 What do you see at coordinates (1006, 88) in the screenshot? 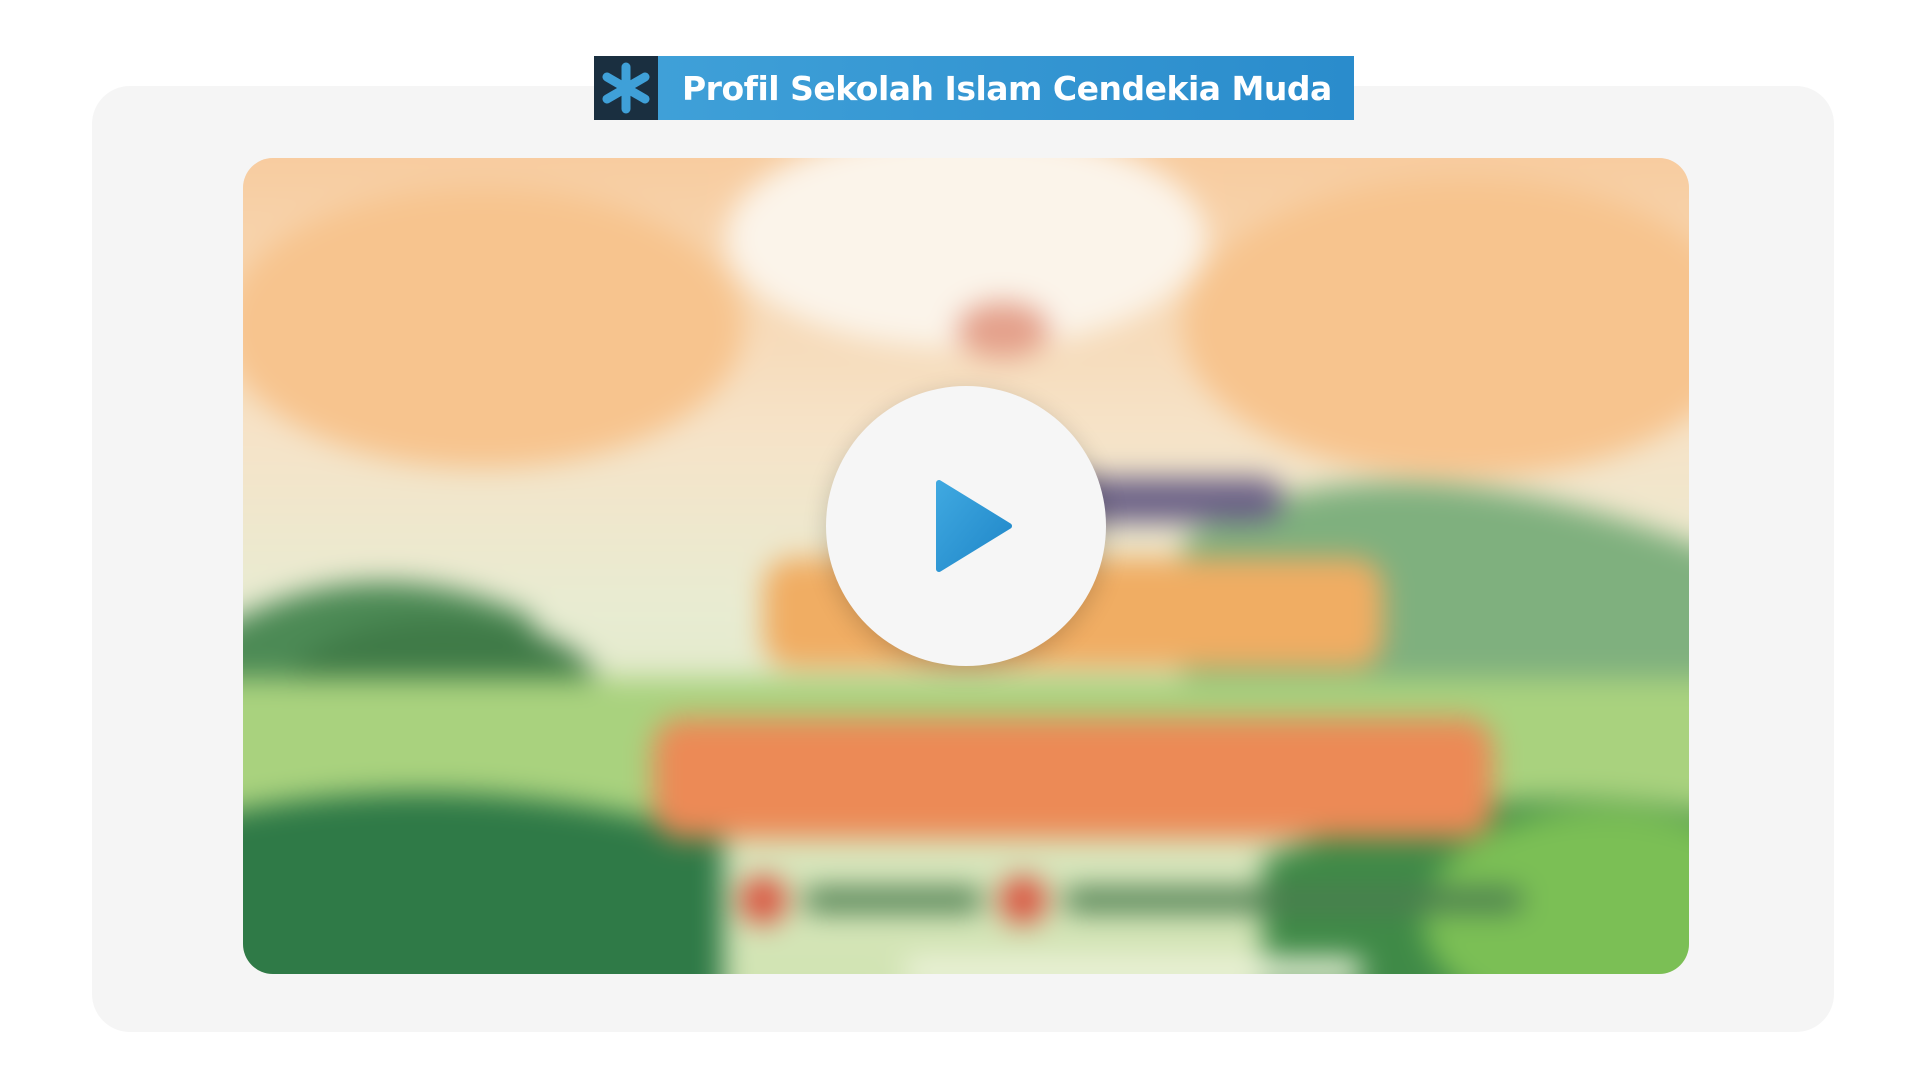
I see `page-title: Profil Sekolah Islam Cendekia Muda` at bounding box center [1006, 88].